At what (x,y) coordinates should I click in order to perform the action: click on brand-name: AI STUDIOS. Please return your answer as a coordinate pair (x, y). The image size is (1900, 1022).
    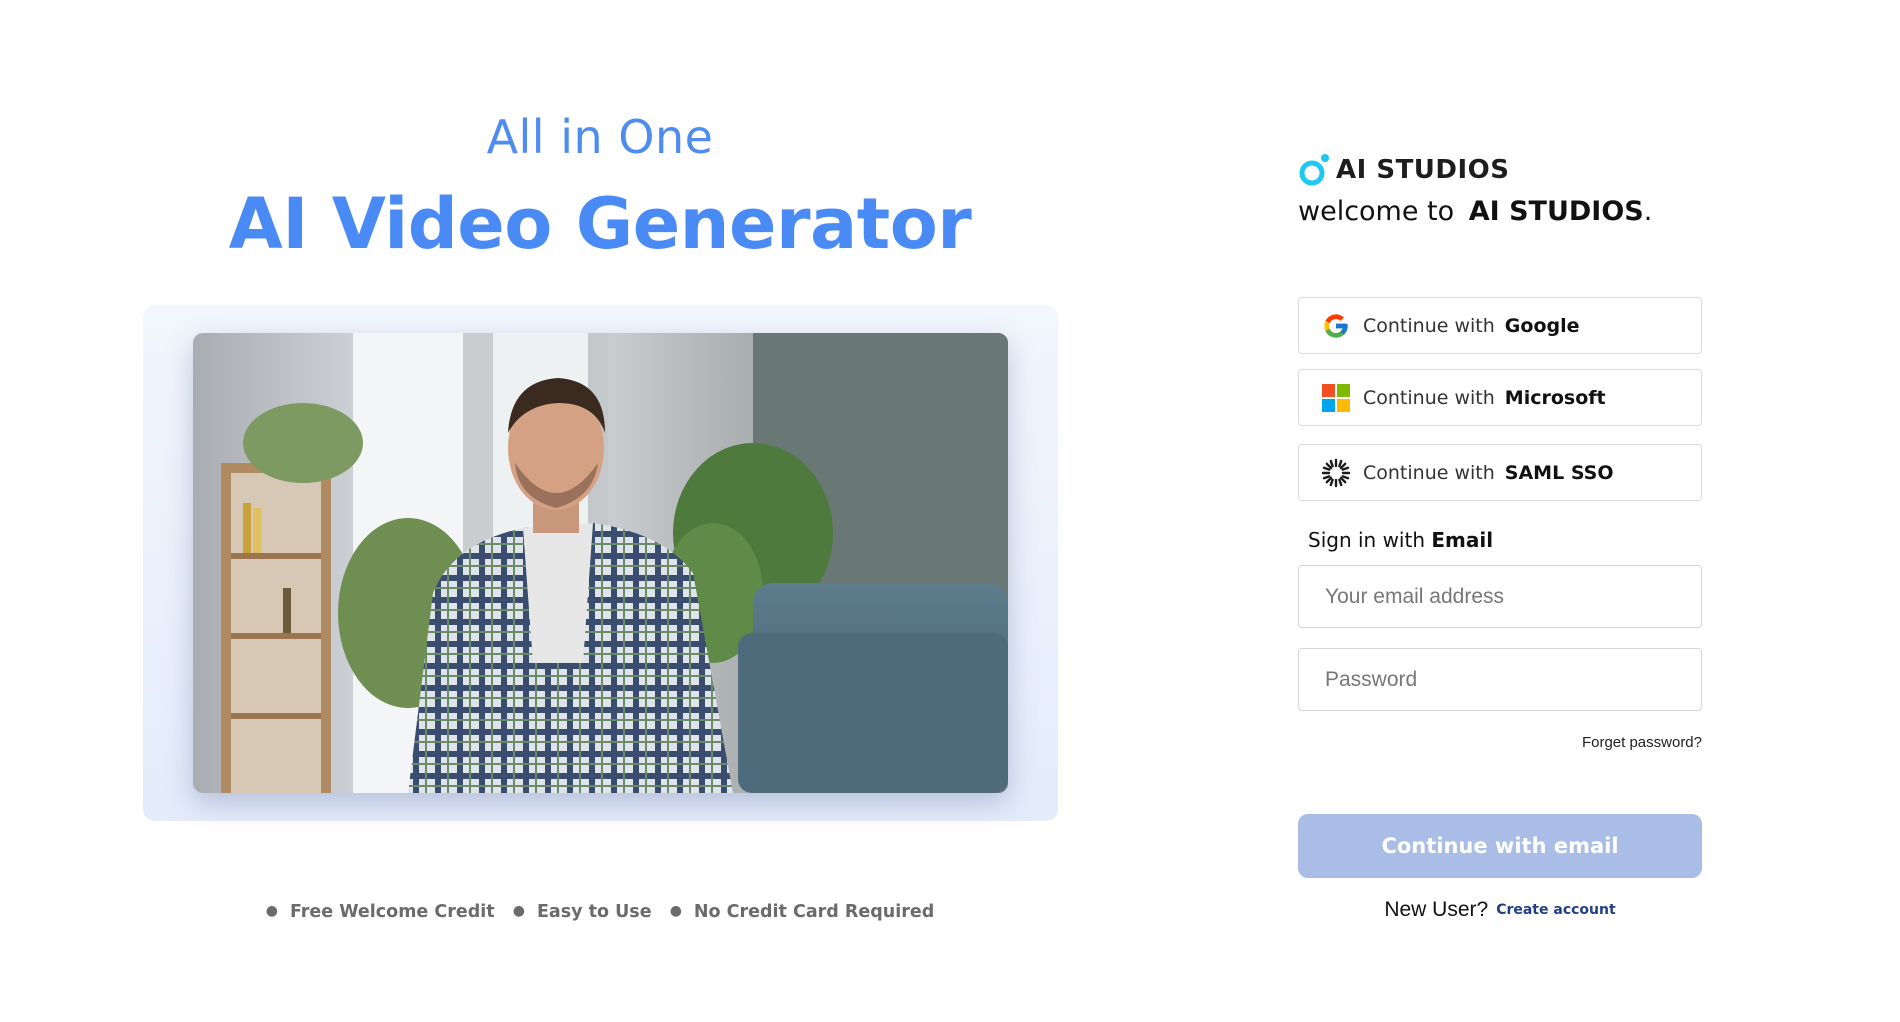
    Looking at the image, I should click on (1423, 170).